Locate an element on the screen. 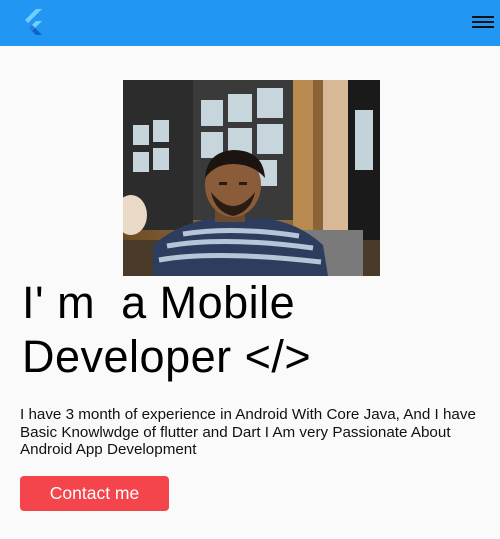 The width and height of the screenshot is (500, 539). app-bar is located at coordinates (250, 23).